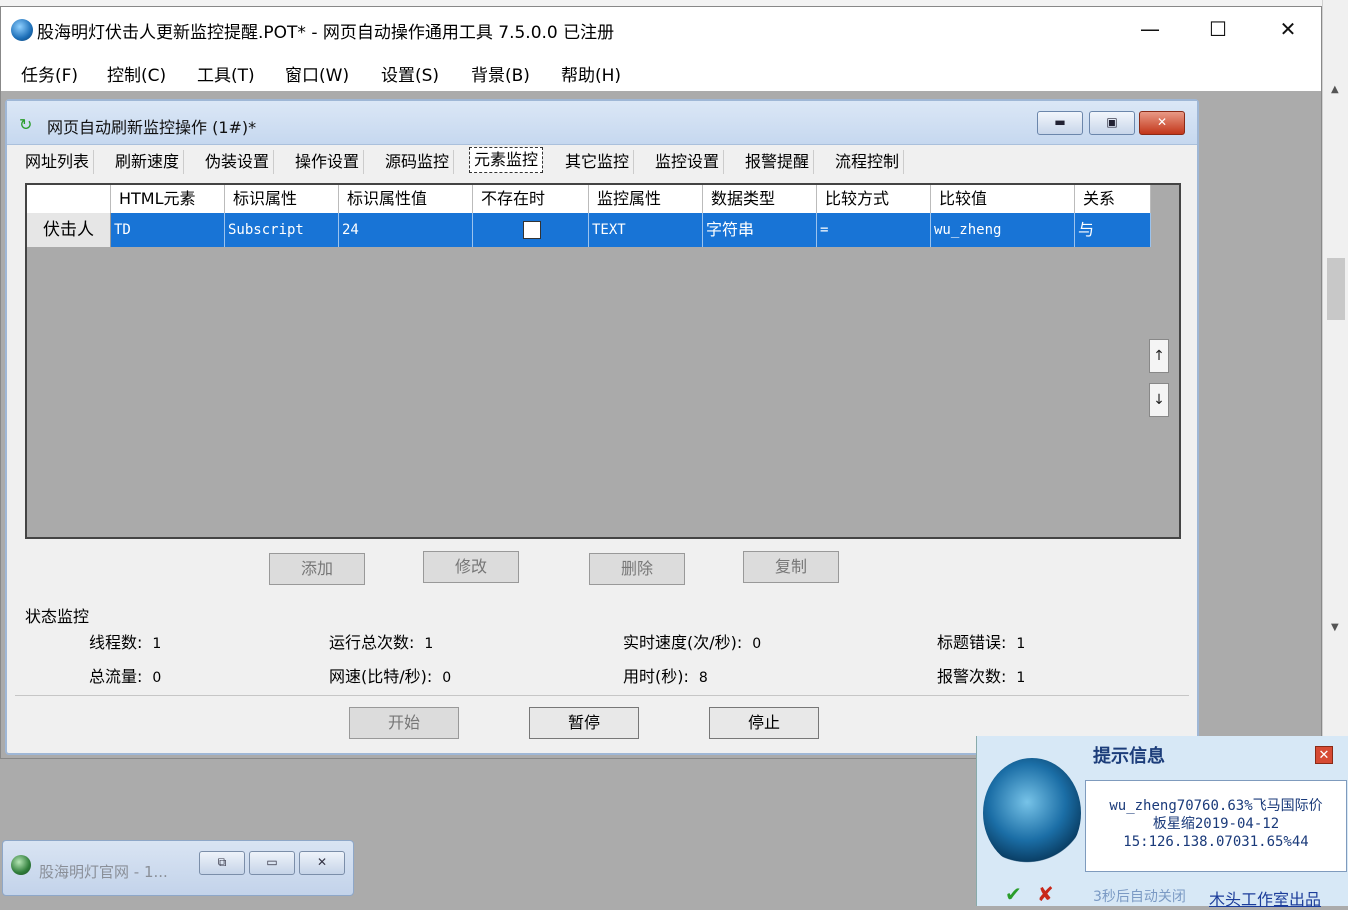 The image size is (1348, 910). What do you see at coordinates (282, 199) in the screenshot?
I see `col-id-attr: 标识属性` at bounding box center [282, 199].